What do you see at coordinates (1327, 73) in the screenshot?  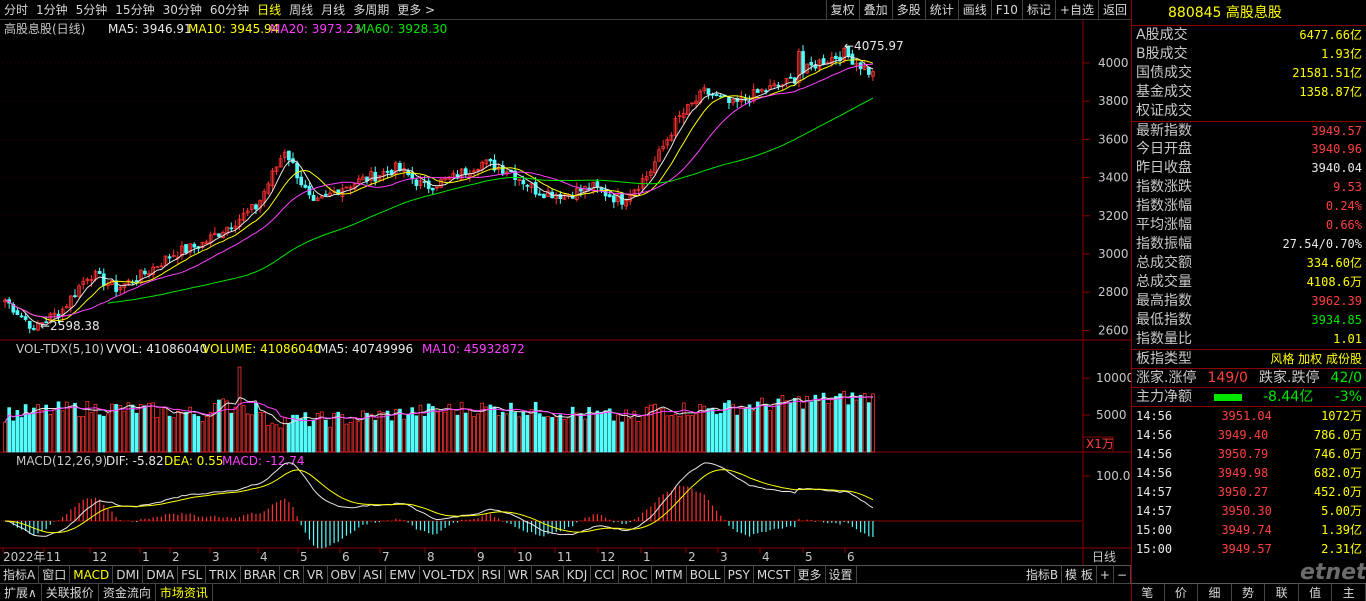 I see `stat-value: 21581.51亿` at bounding box center [1327, 73].